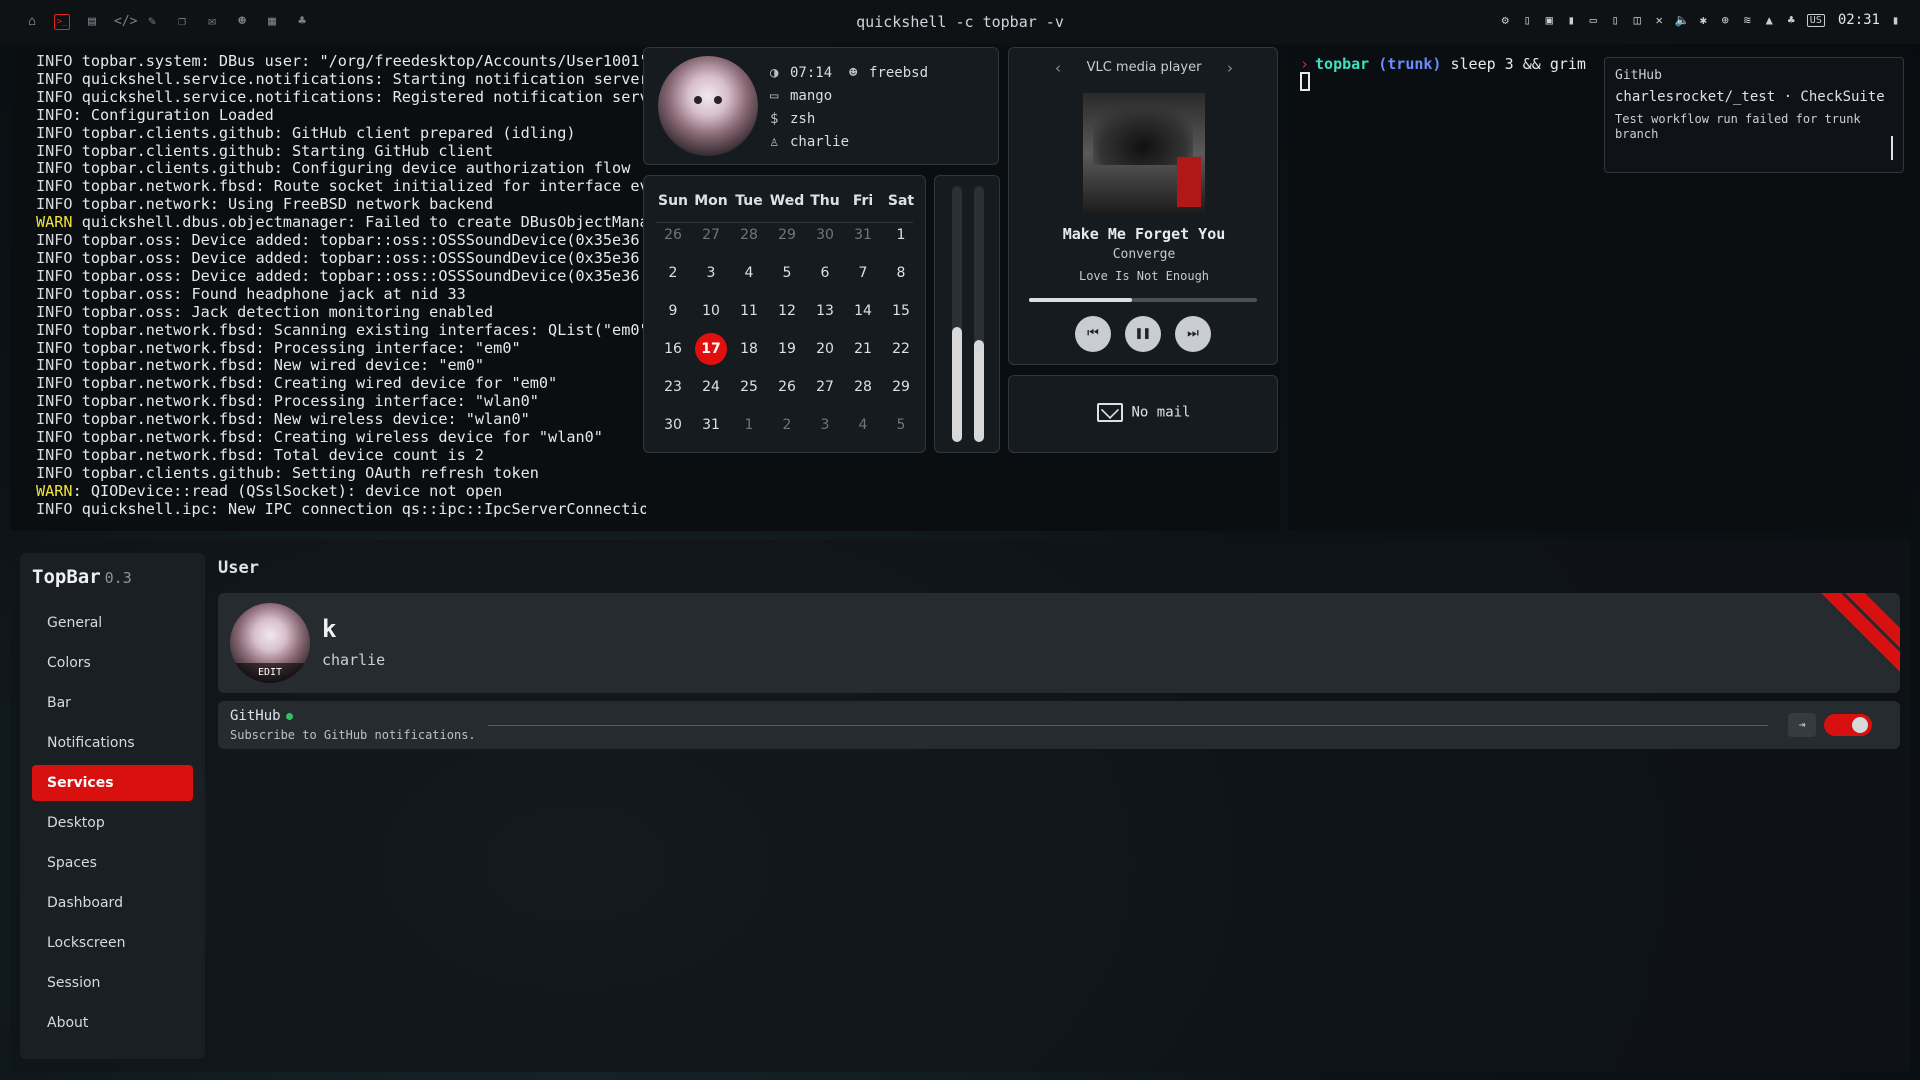 Image resolution: width=1920 pixels, height=1080 pixels. What do you see at coordinates (711, 349) in the screenshot?
I see `calendar-day-today: 17` at bounding box center [711, 349].